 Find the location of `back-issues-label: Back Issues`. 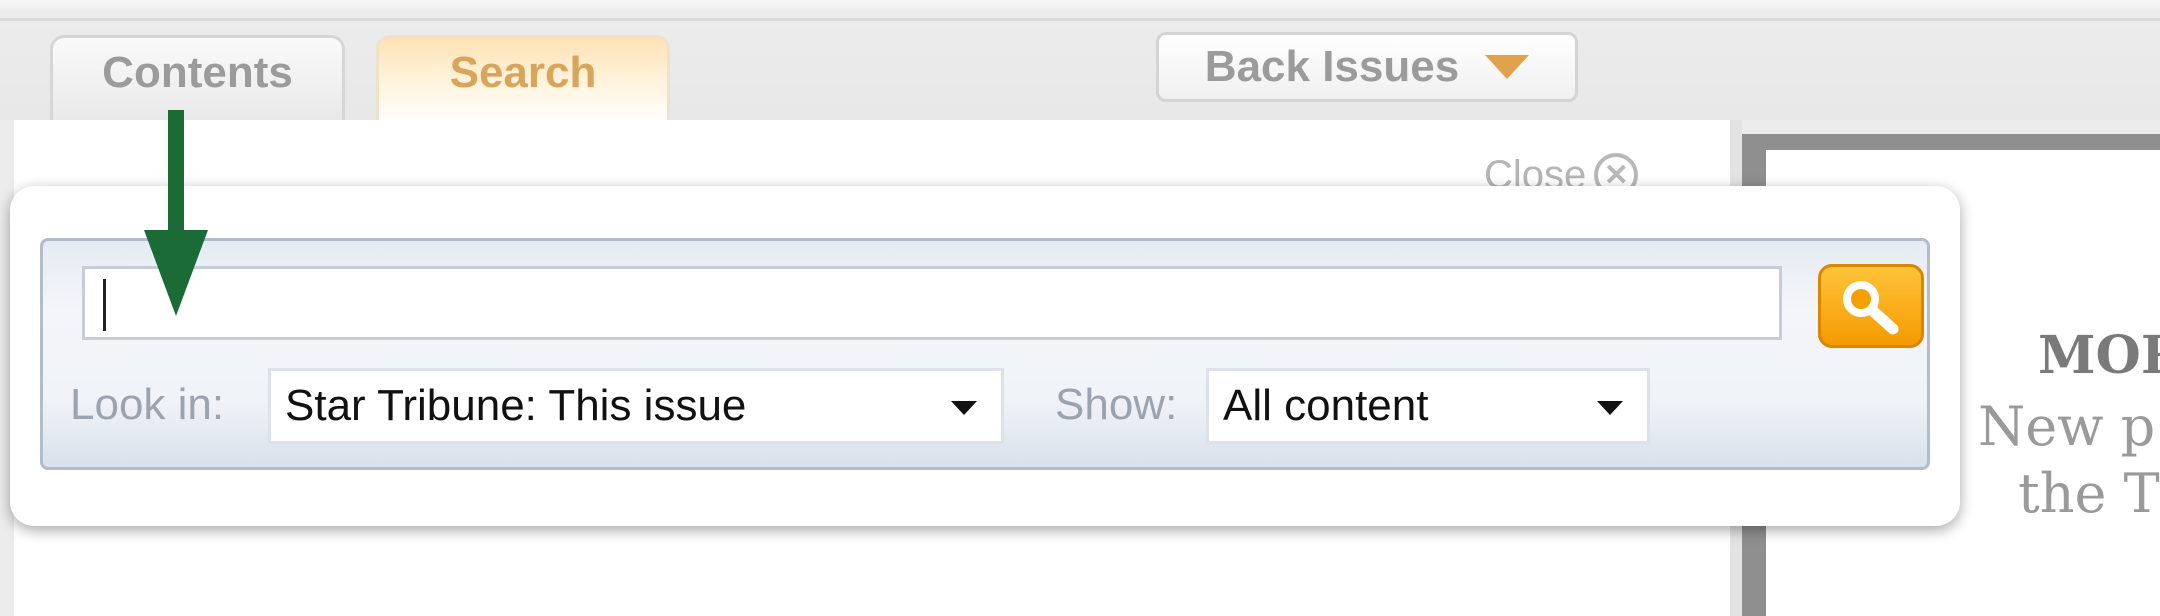

back-issues-label: Back Issues is located at coordinates (1332, 66).